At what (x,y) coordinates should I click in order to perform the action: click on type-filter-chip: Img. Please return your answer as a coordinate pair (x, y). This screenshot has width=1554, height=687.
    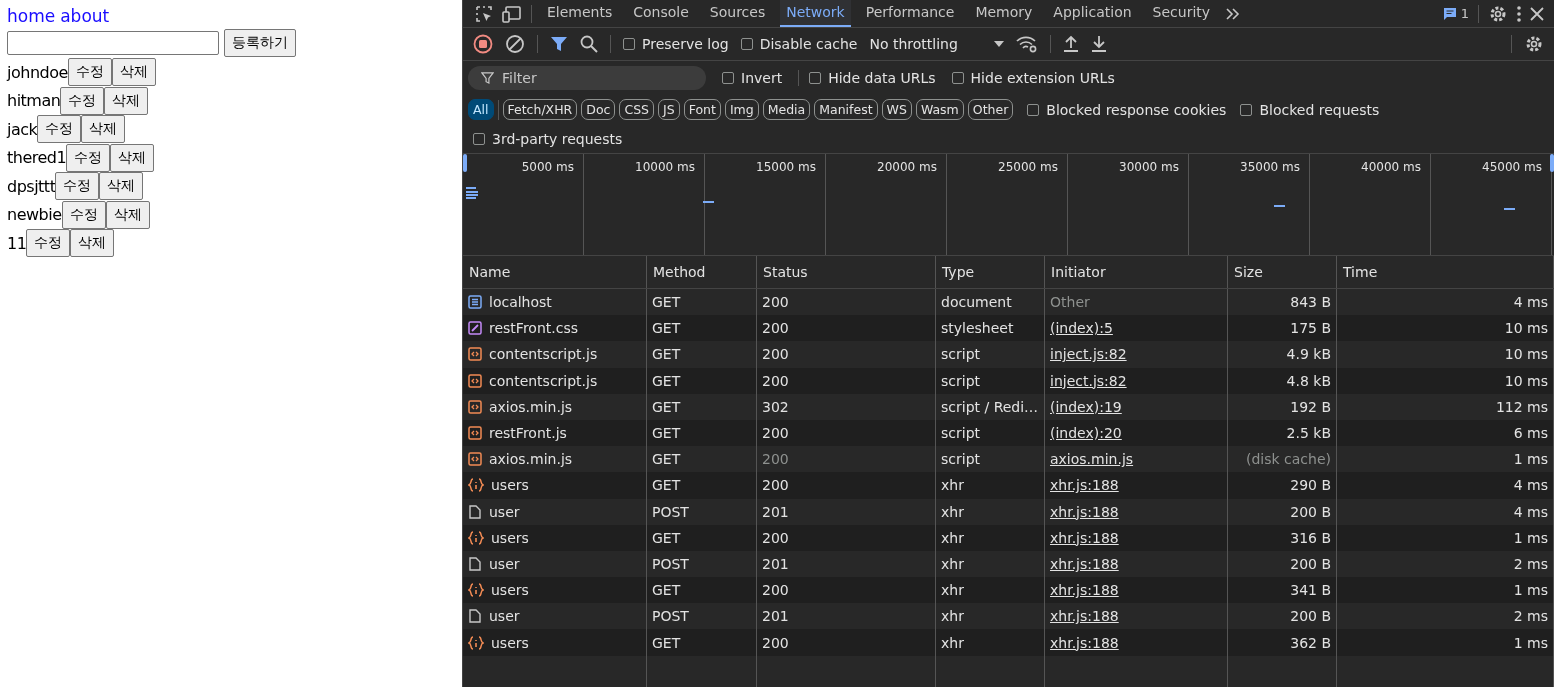
    Looking at the image, I should click on (741, 109).